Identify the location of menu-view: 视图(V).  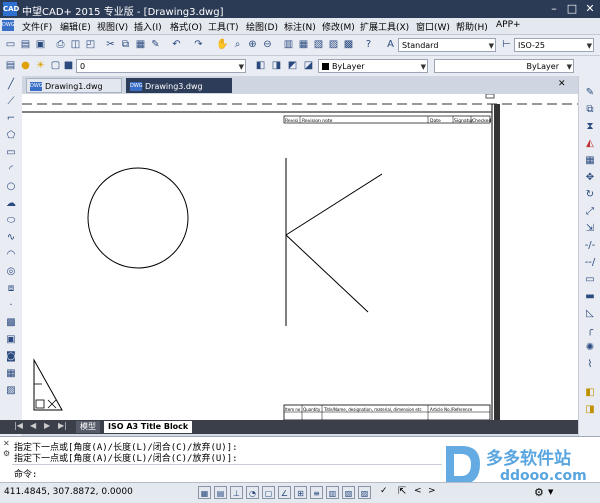
(112, 26).